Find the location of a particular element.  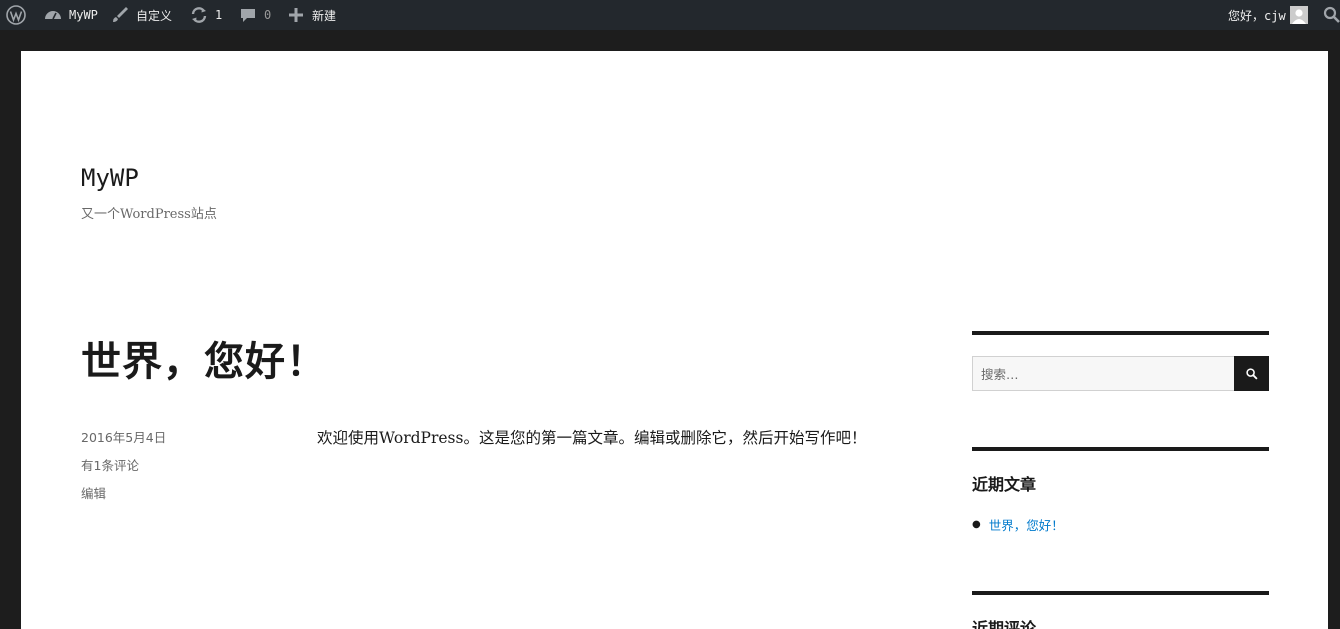

site-description: 又一个WordPress站点 is located at coordinates (149, 214).